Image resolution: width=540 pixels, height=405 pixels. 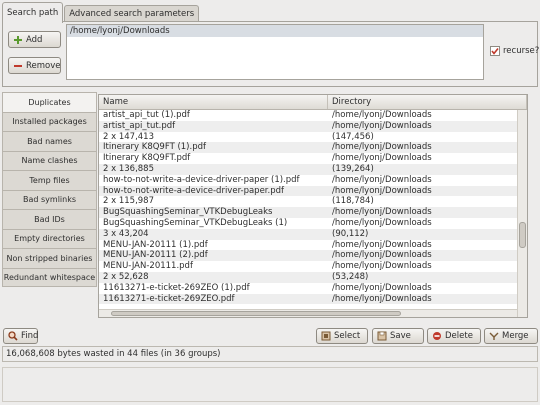 What do you see at coordinates (188, 212) in the screenshot?
I see `cell-name: BugSquashingSeminar_VTKDebugLeaks` at bounding box center [188, 212].